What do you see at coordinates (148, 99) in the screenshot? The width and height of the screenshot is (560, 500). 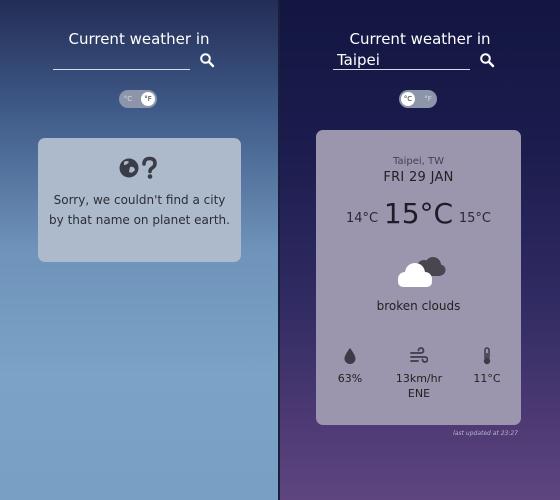 I see `left-fahrenheit-option: °F` at bounding box center [148, 99].